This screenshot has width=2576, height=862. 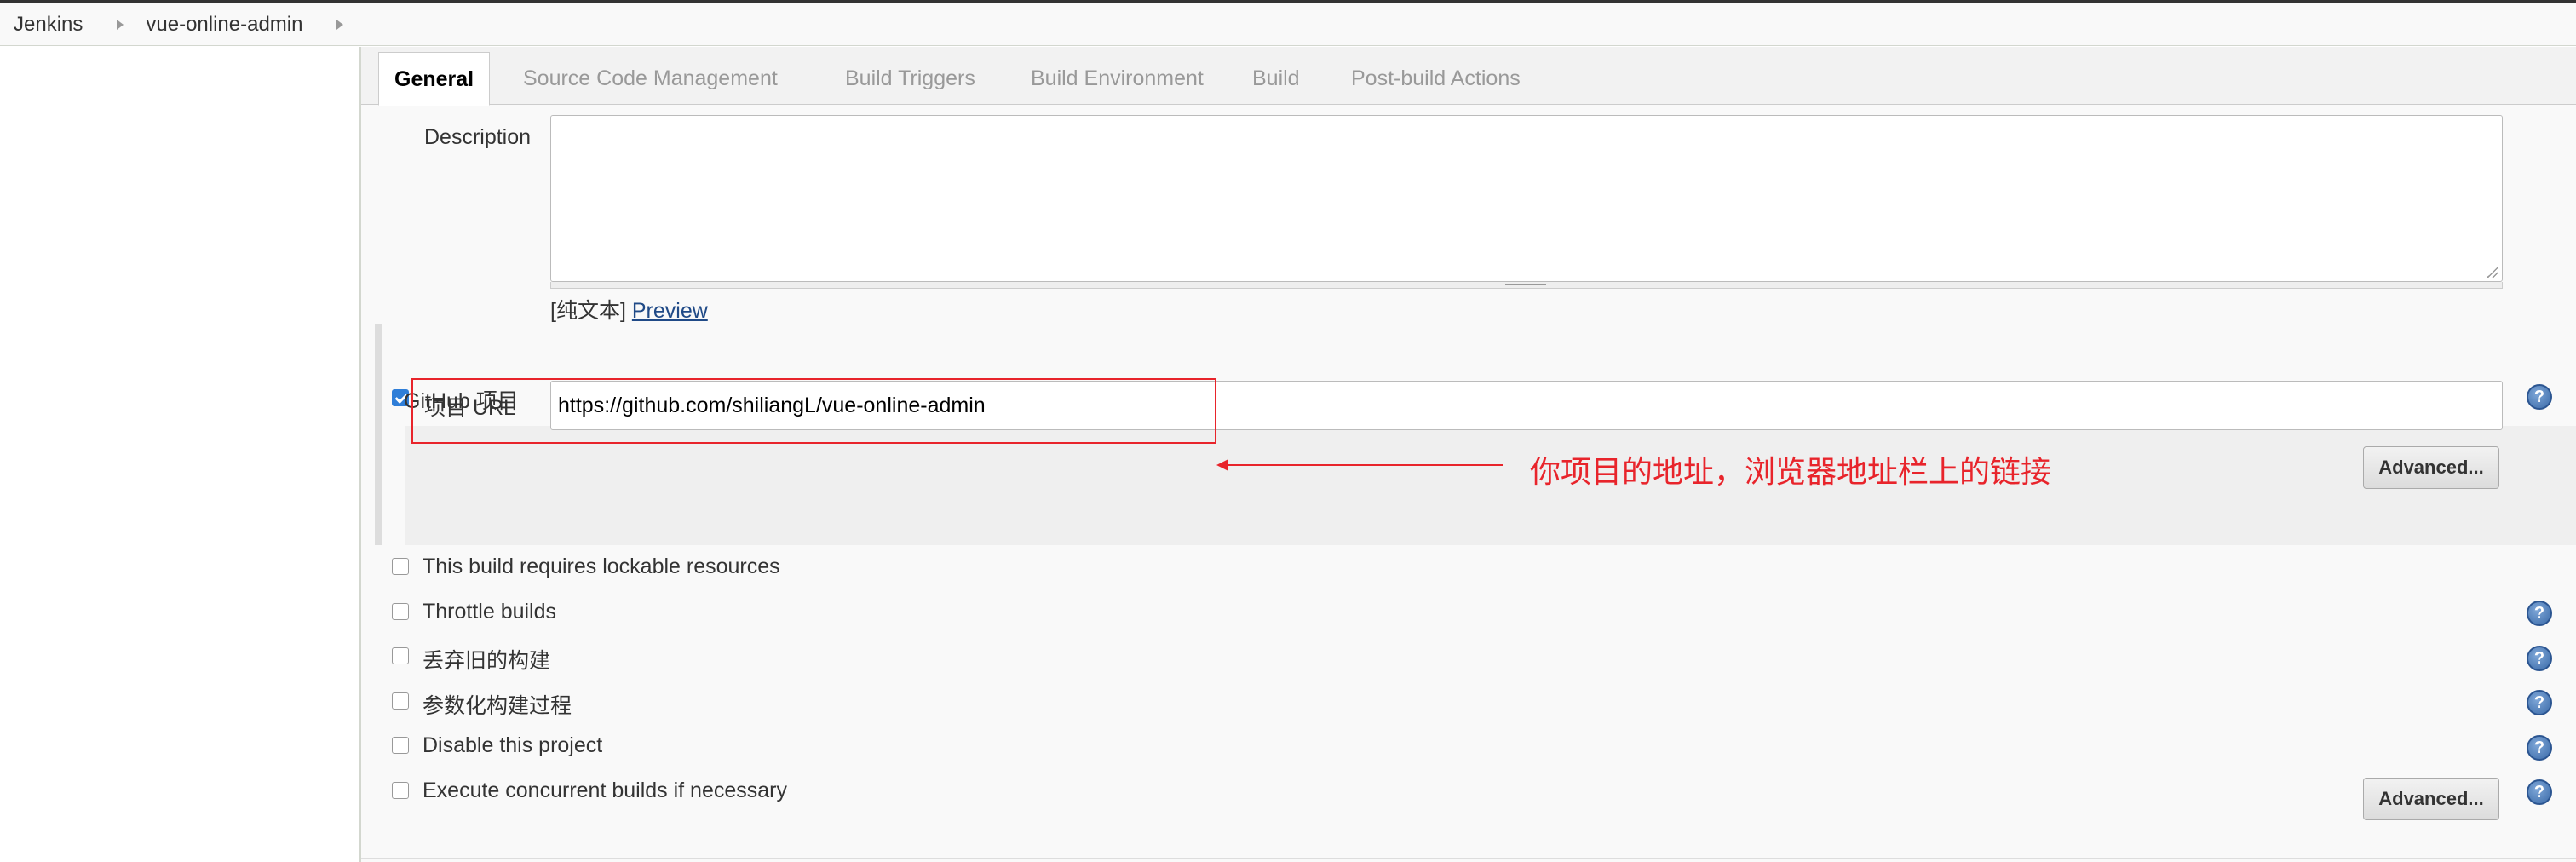 What do you see at coordinates (400, 745) in the screenshot?
I see `disable-project-checkbox` at bounding box center [400, 745].